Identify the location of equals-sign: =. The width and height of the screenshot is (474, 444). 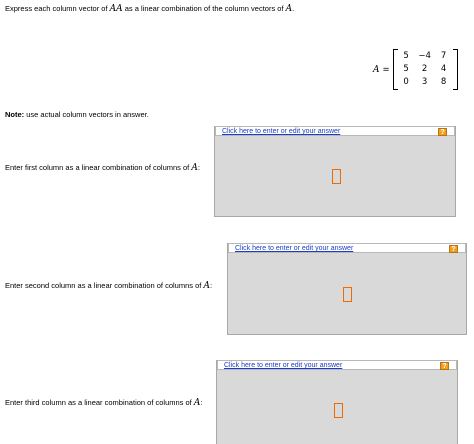
(386, 69).